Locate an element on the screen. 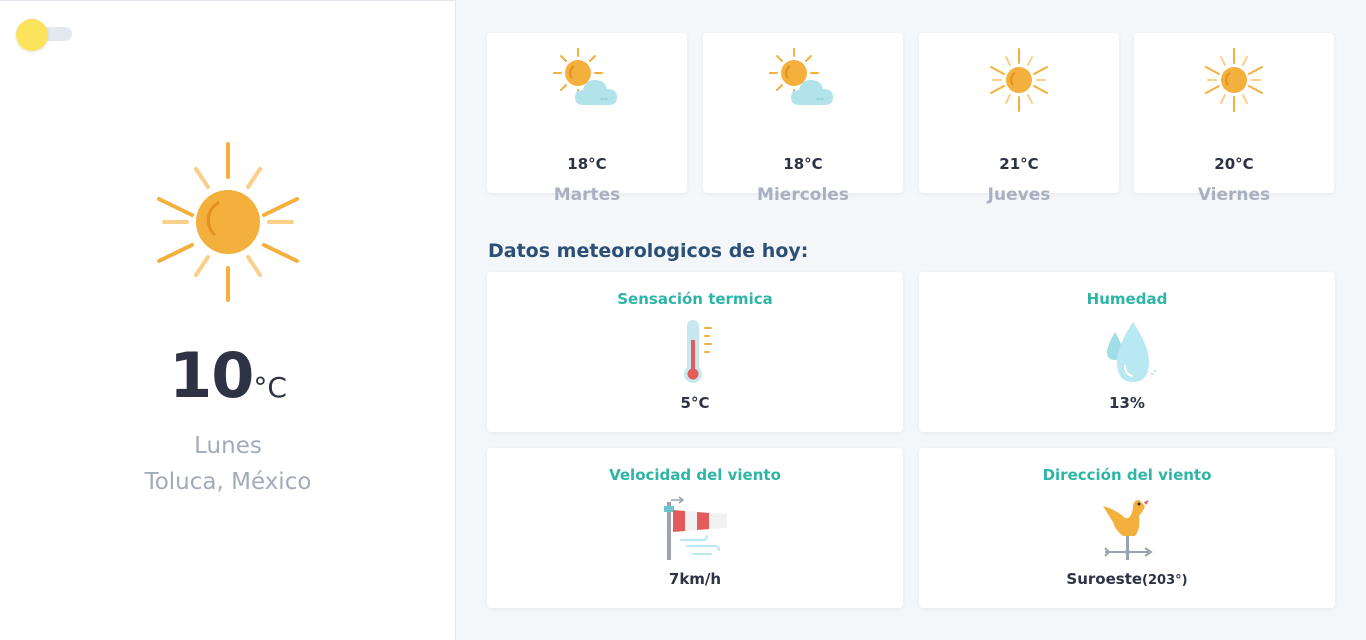 Image resolution: width=1366 pixels, height=640 pixels. forecast-card: 18°C Martes is located at coordinates (587, 119).